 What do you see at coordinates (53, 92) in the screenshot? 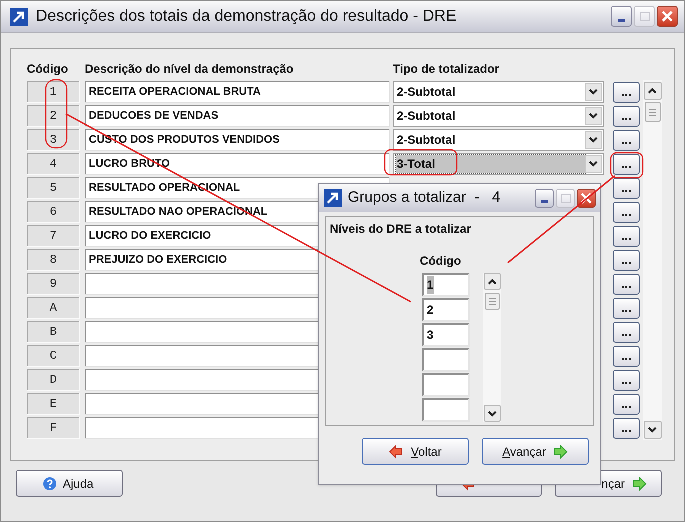
I see `code-cell: 1` at bounding box center [53, 92].